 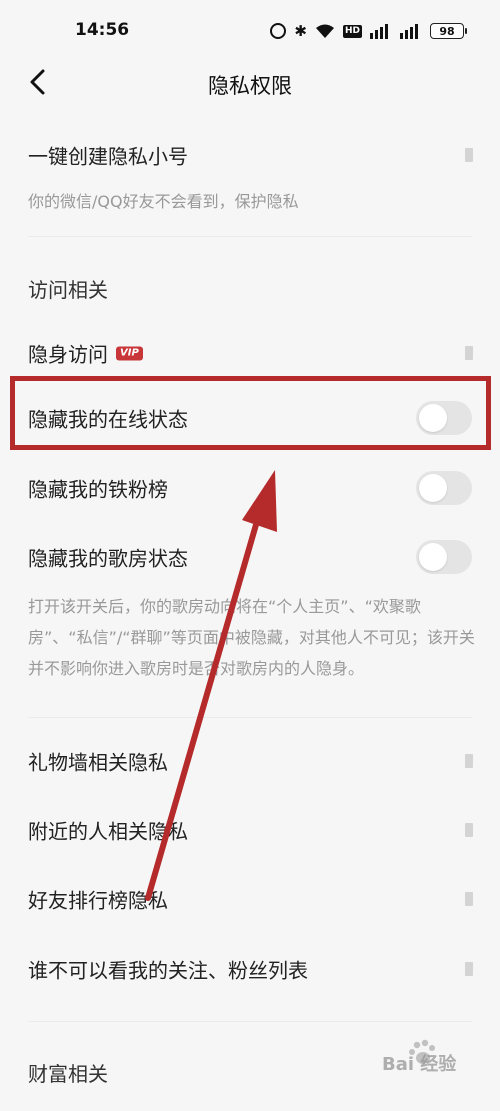 I want to click on hd-icon: HD, so click(x=352, y=31).